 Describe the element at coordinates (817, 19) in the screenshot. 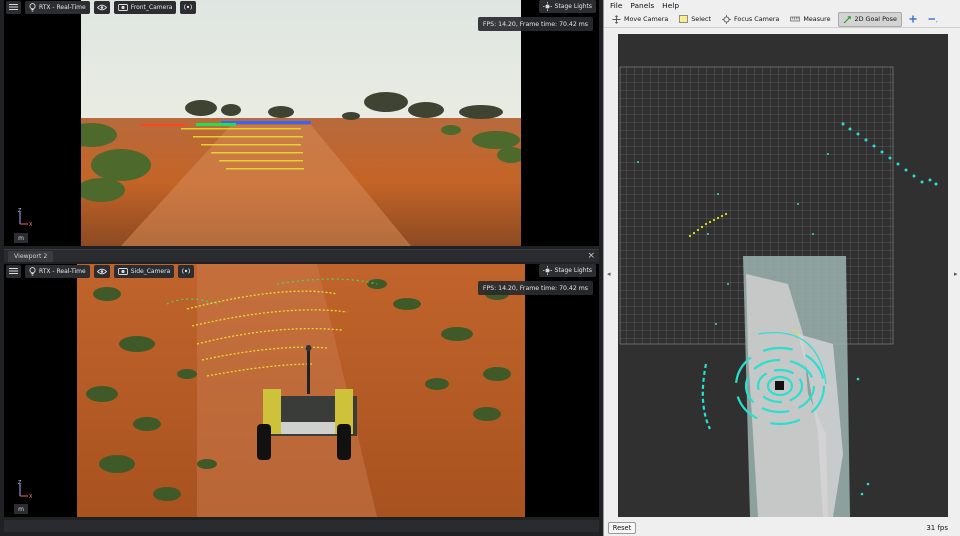

I see `measure-label: Measure` at that location.